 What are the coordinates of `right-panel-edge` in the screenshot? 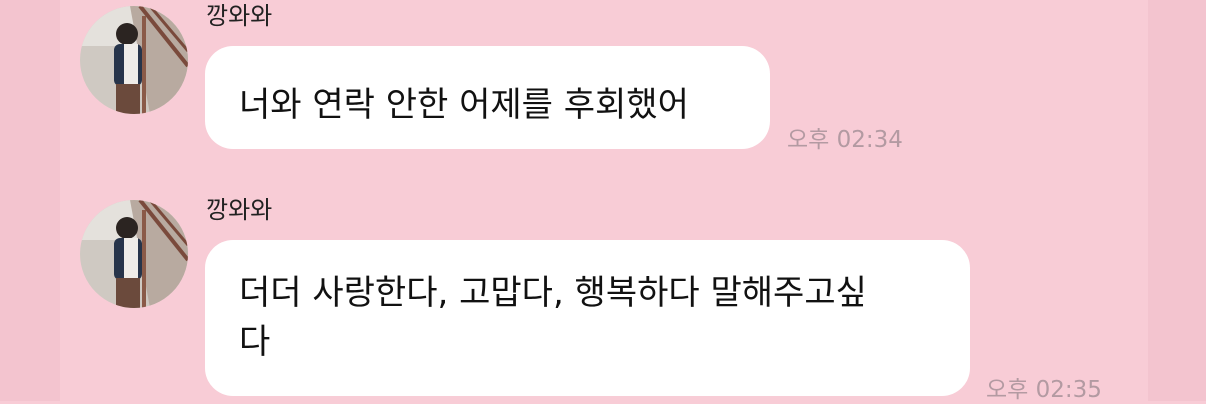 It's located at (1177, 200).